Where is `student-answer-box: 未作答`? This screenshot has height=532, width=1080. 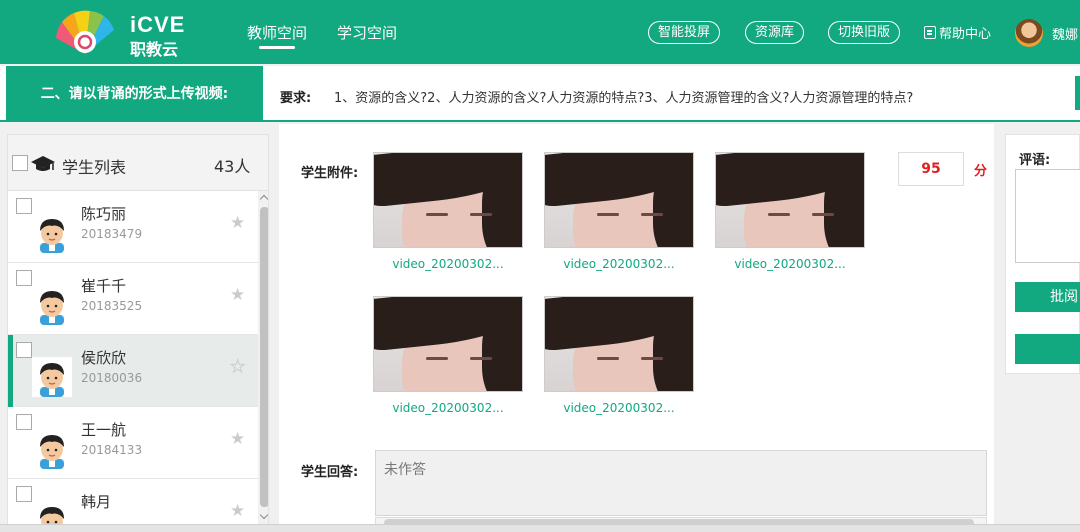 student-answer-box: 未作答 is located at coordinates (681, 483).